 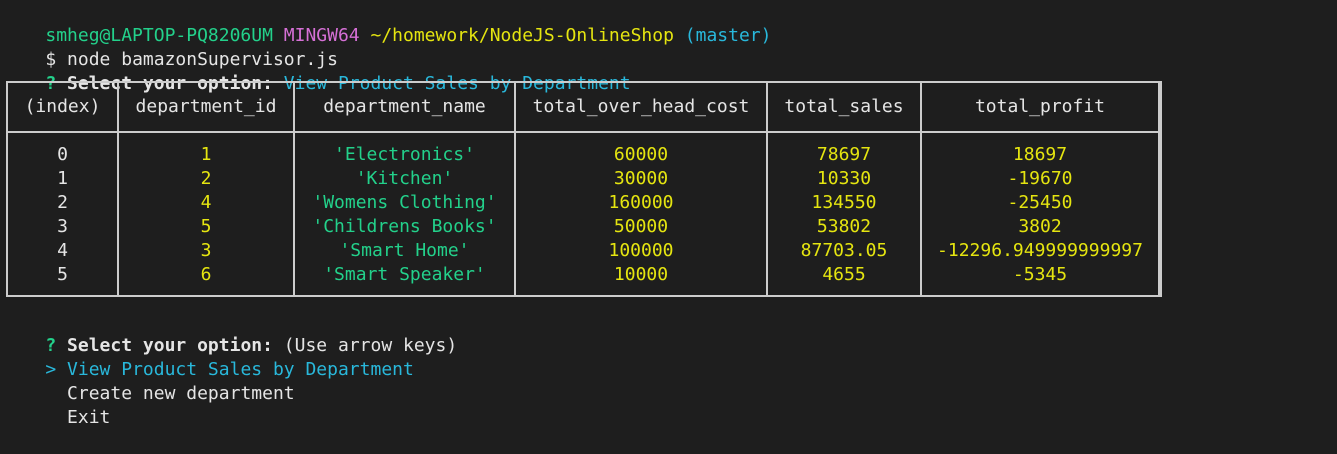 What do you see at coordinates (56, 405) in the screenshot?
I see `menu-item-exit: Exit` at bounding box center [56, 405].